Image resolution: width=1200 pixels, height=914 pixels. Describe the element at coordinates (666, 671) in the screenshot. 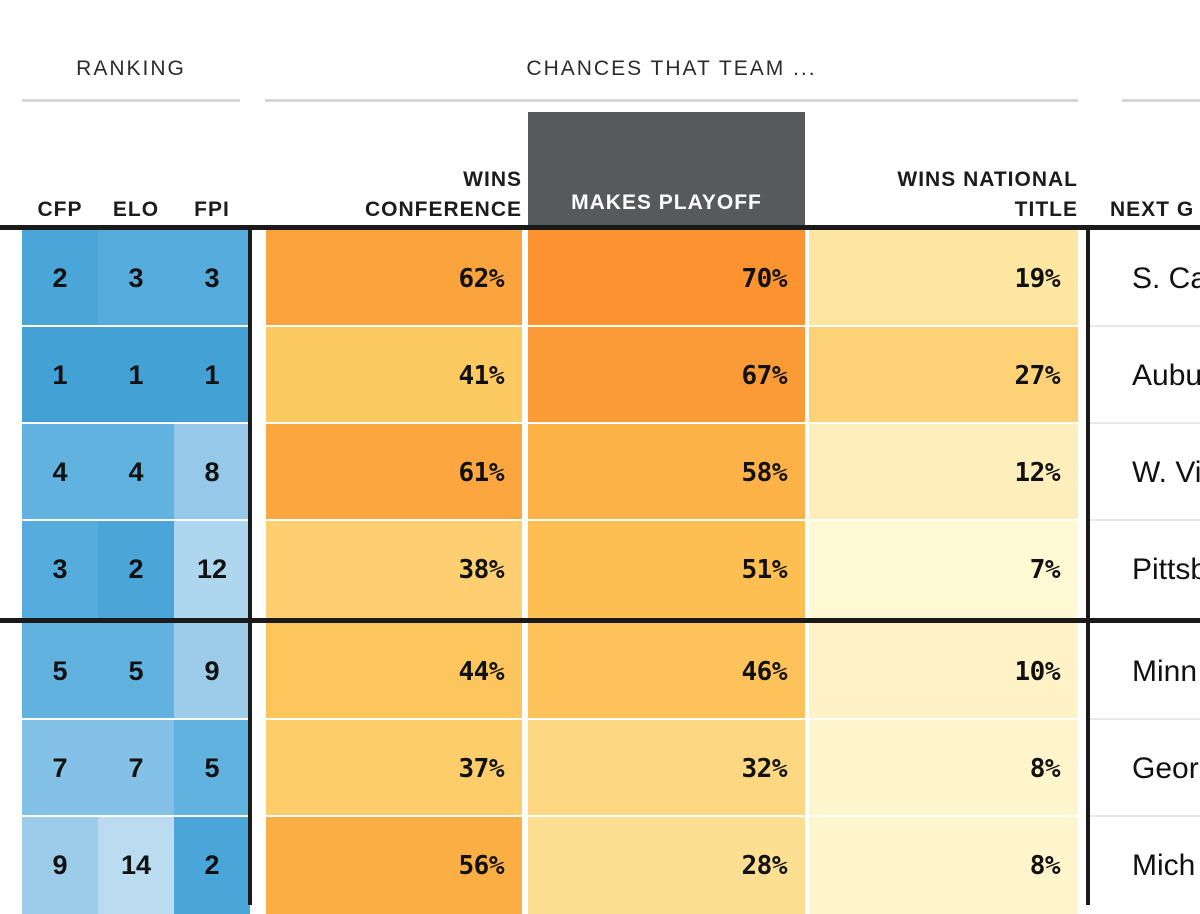

I see `cell-makes-playoff: 46%` at that location.